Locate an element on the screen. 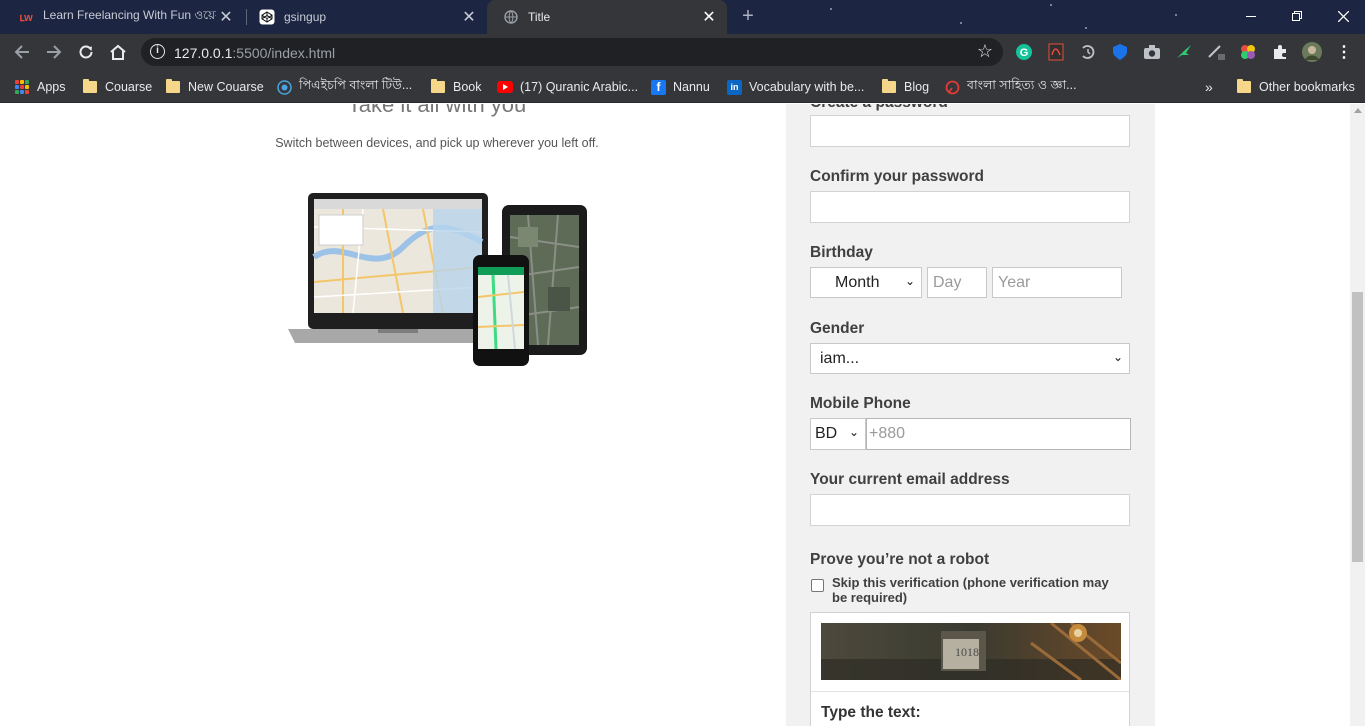 The height and width of the screenshot is (726, 1365). home-icon is located at coordinates (118, 52).